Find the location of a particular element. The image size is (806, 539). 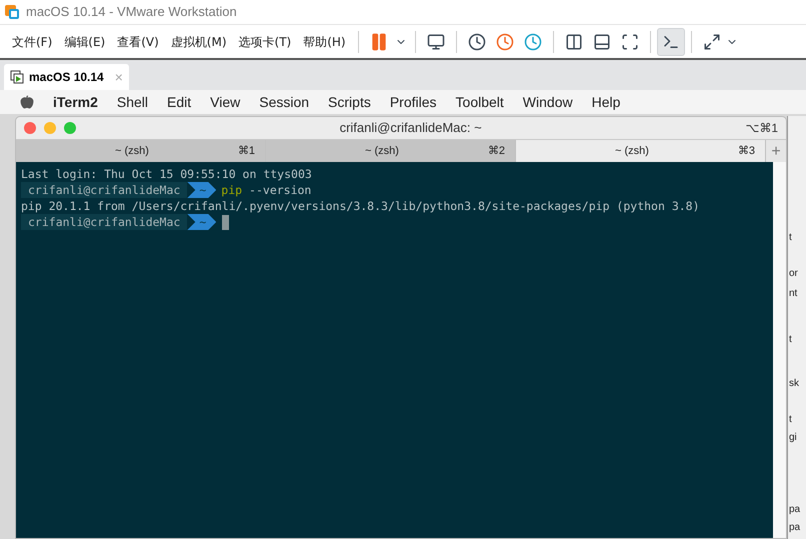

menu-item: 虚拟机(M) is located at coordinates (198, 41).